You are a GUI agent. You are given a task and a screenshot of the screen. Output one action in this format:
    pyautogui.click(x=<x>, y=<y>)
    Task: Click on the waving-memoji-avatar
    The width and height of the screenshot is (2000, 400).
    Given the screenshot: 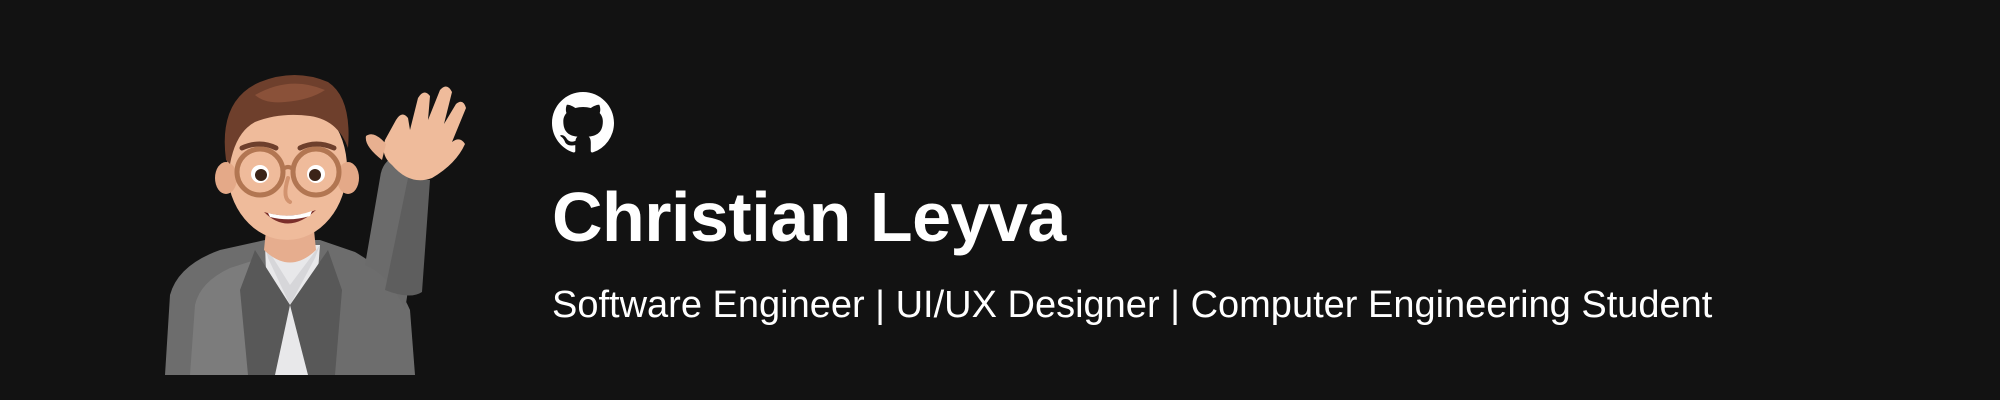 What is the action you would take?
    pyautogui.click(x=315, y=225)
    